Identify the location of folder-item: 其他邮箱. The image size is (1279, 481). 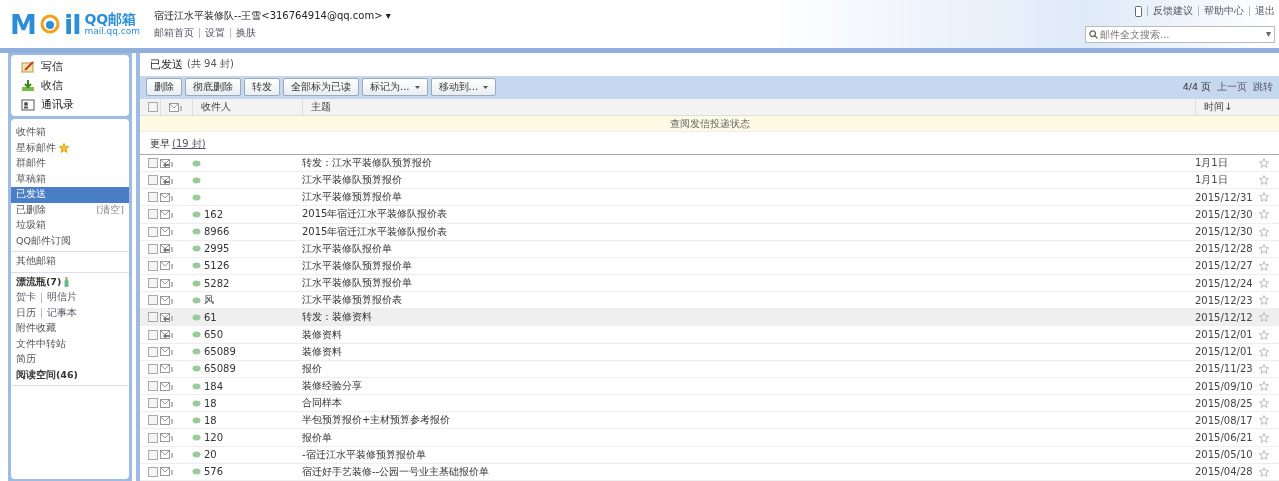
(70, 262).